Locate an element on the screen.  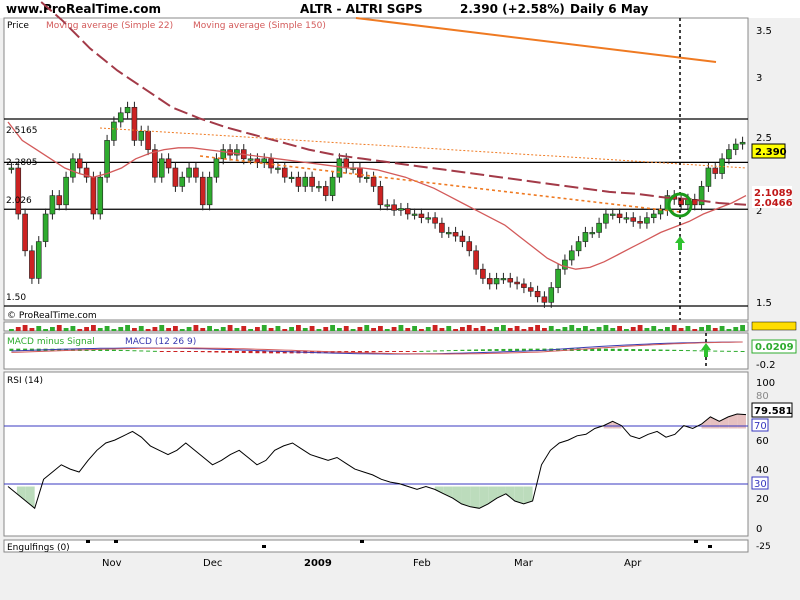
level-label-2-2805: 2.2805 is located at coordinates (22, 163).